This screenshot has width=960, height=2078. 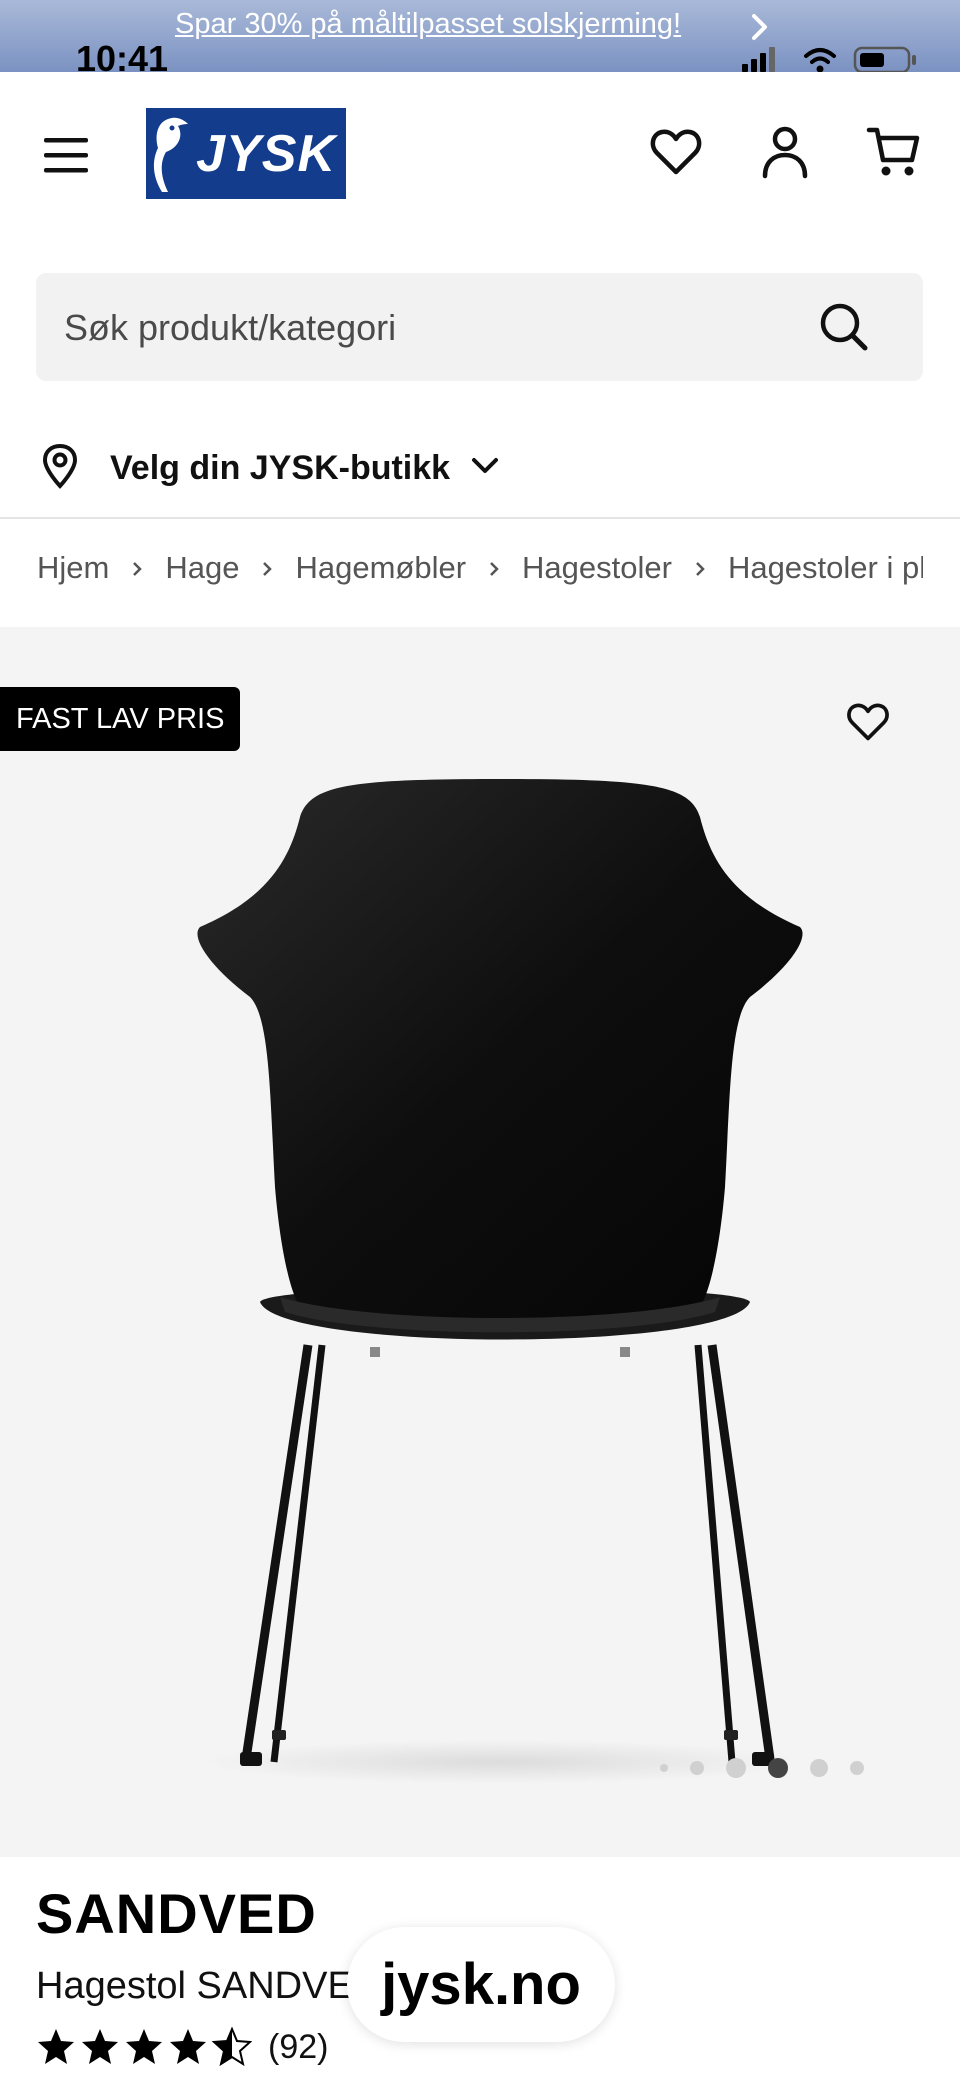 What do you see at coordinates (194, 1986) in the screenshot?
I see `product-subtitle: Hagestol SANDVE` at bounding box center [194, 1986].